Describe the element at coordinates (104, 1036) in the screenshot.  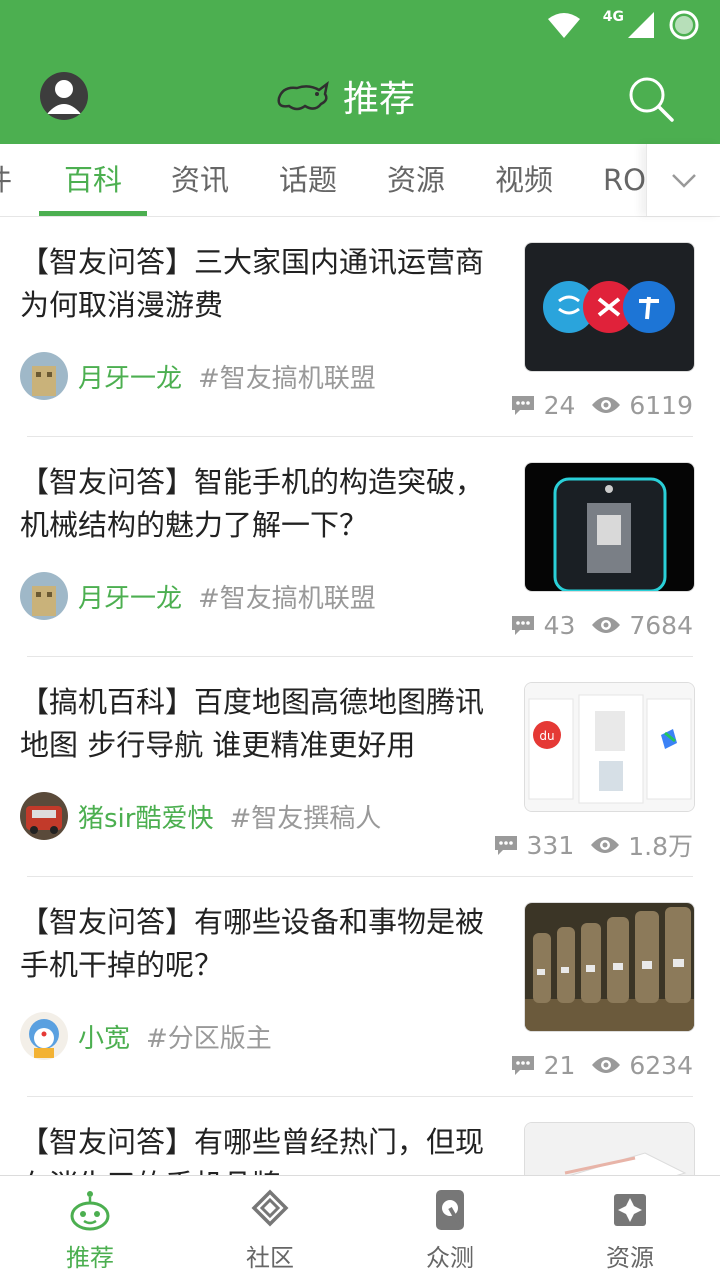
I see `author-name: 小宽` at that location.